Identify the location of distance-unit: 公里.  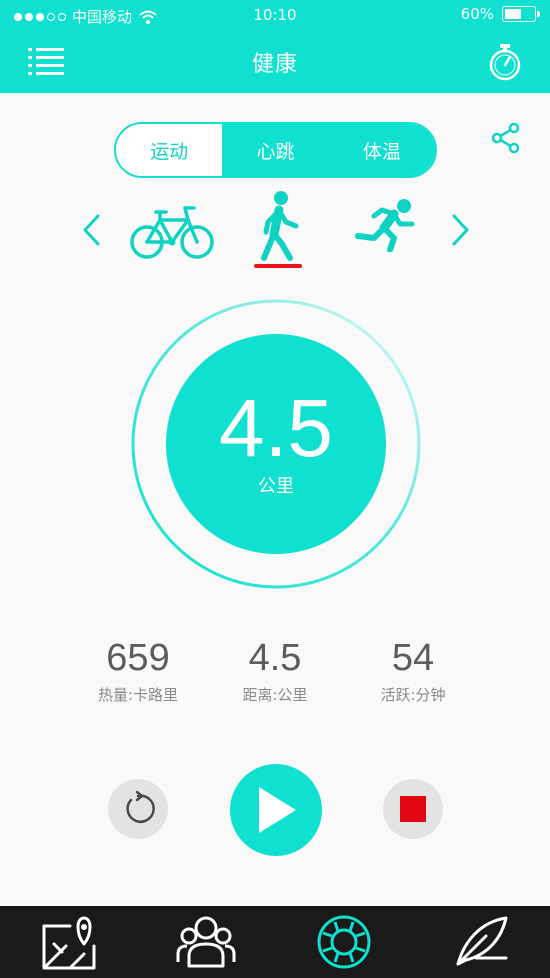
(276, 486).